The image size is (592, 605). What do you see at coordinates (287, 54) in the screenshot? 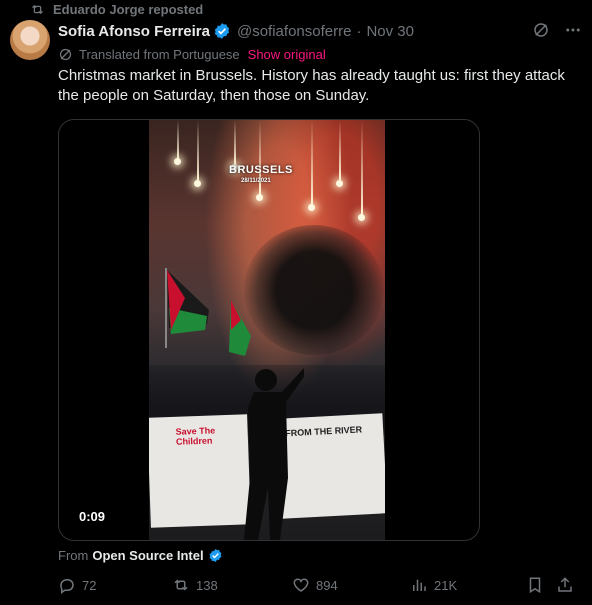
I see `show-original-link: Show original` at bounding box center [287, 54].